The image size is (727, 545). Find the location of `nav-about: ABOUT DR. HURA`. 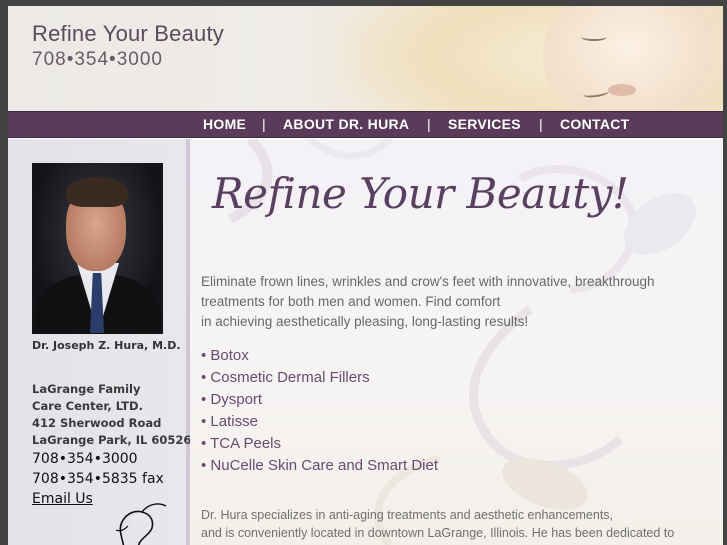

nav-about: ABOUT DR. HURA is located at coordinates (346, 124).